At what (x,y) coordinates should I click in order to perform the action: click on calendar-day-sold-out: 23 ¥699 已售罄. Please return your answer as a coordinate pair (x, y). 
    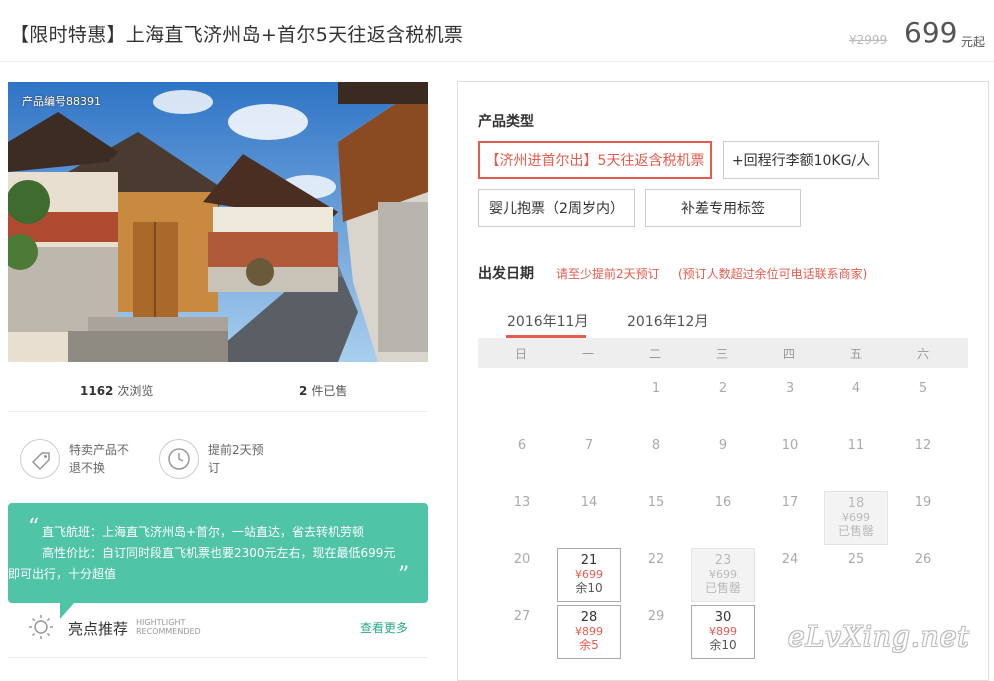
    Looking at the image, I should click on (723, 575).